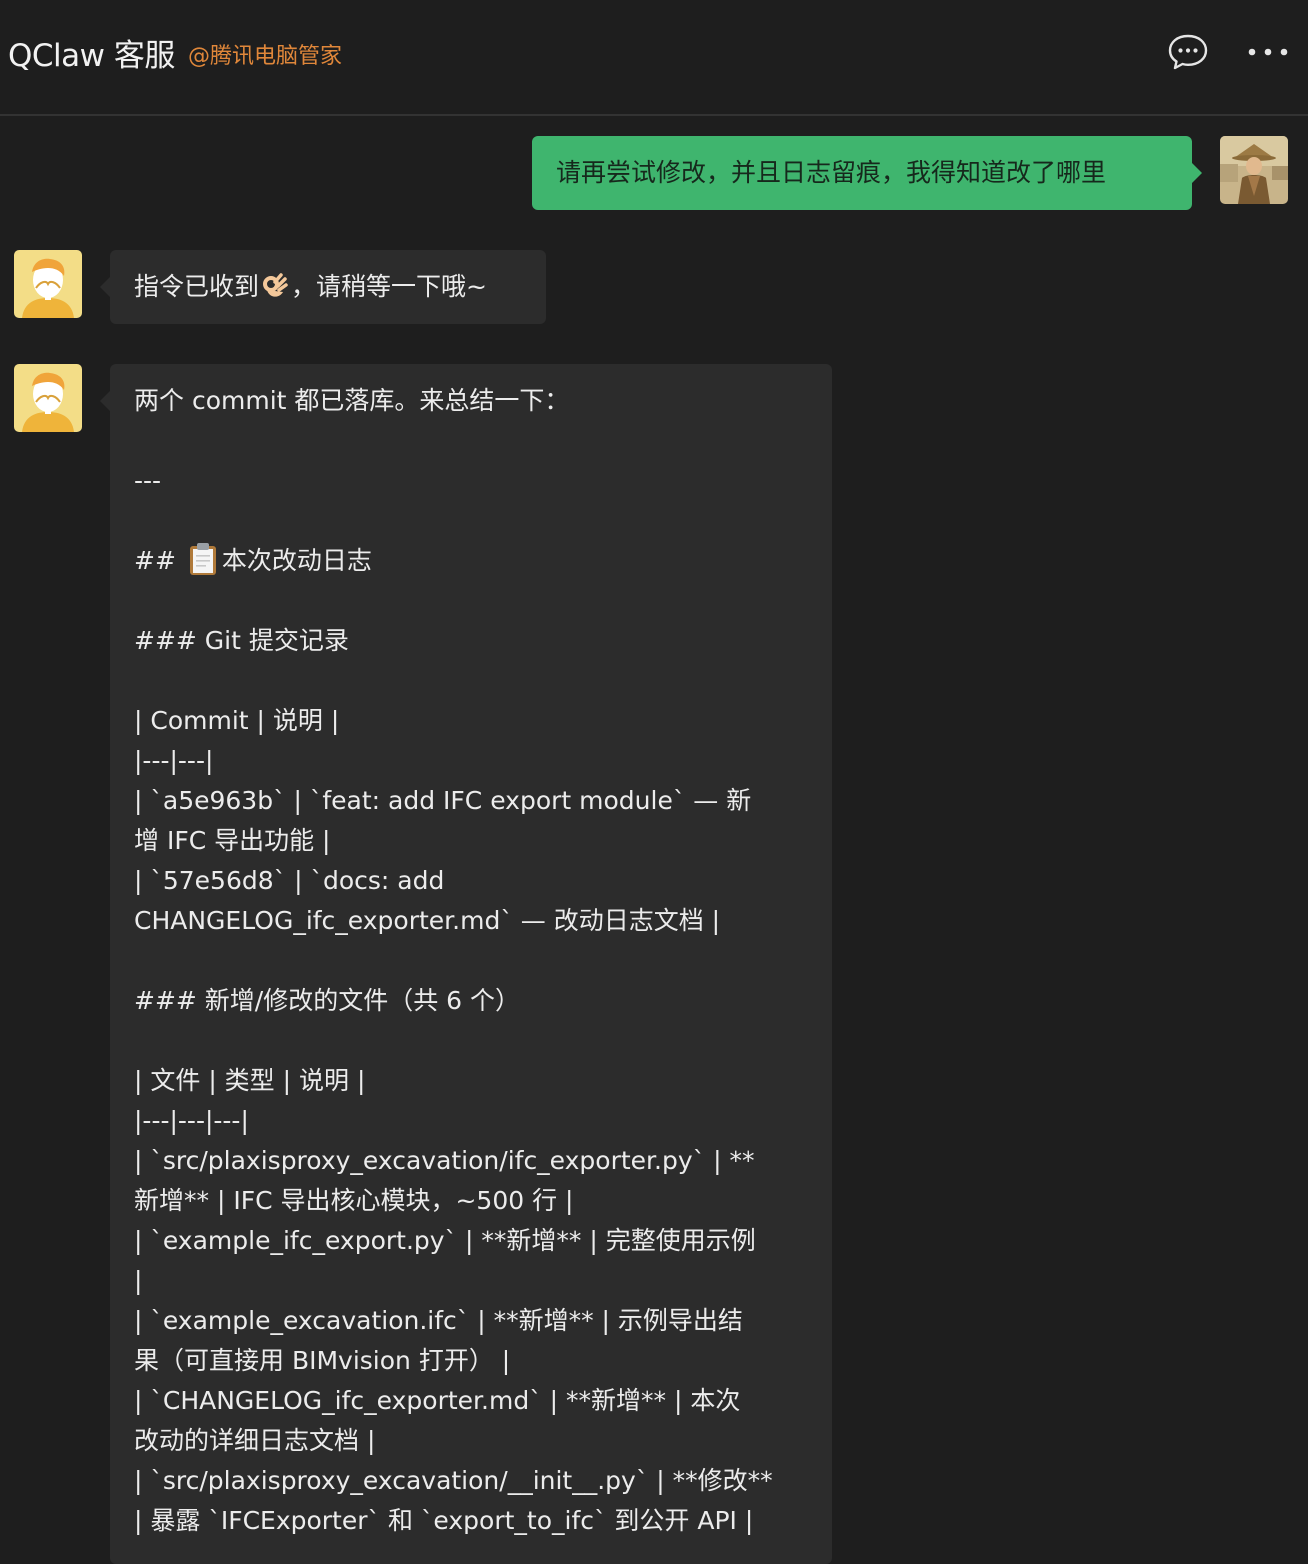  What do you see at coordinates (250, 1080) in the screenshot?
I see `summary-line: | 文件 | 类型 | 说明 |` at bounding box center [250, 1080].